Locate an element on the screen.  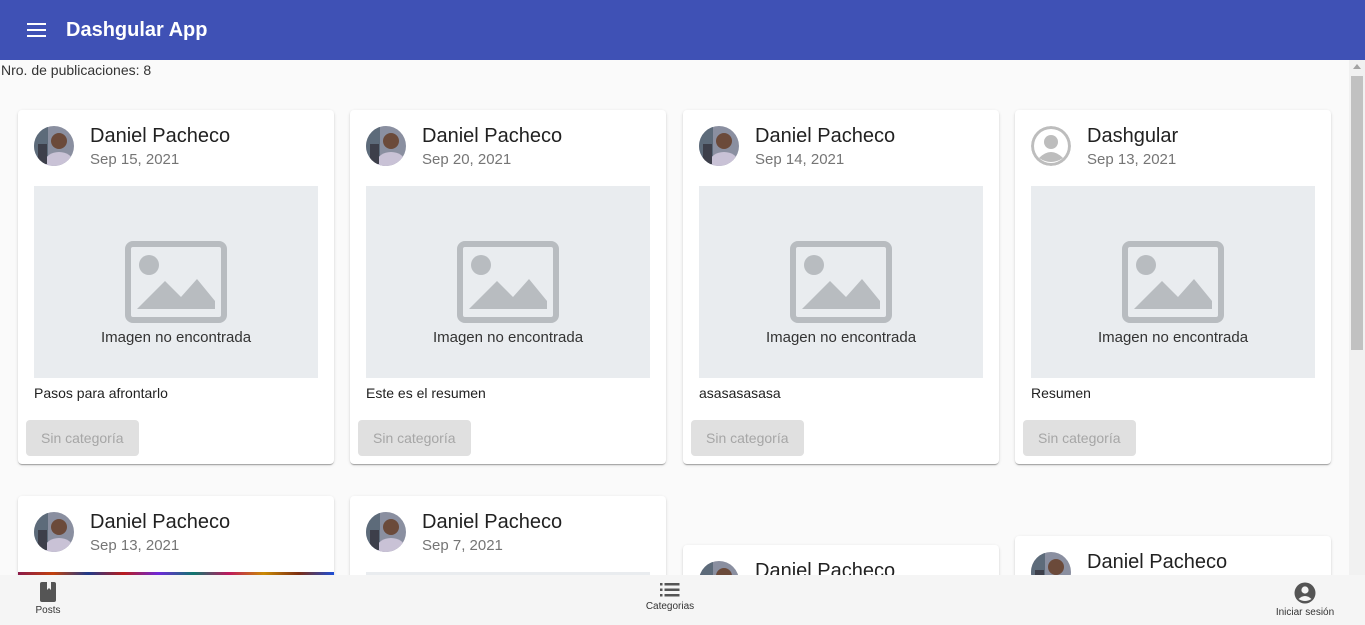
nav-categorias-label: Categorias is located at coordinates (670, 606).